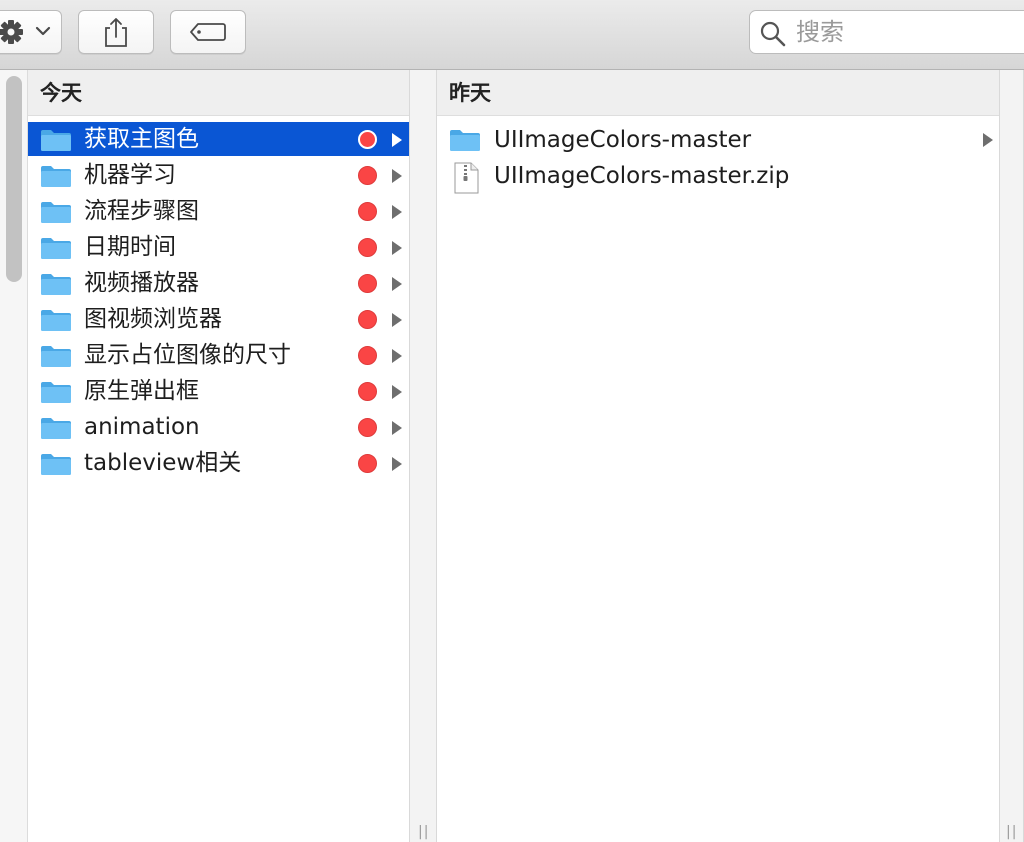 Image resolution: width=1024 pixels, height=842 pixels. What do you see at coordinates (142, 427) in the screenshot?
I see `list-item-label: animation` at bounding box center [142, 427].